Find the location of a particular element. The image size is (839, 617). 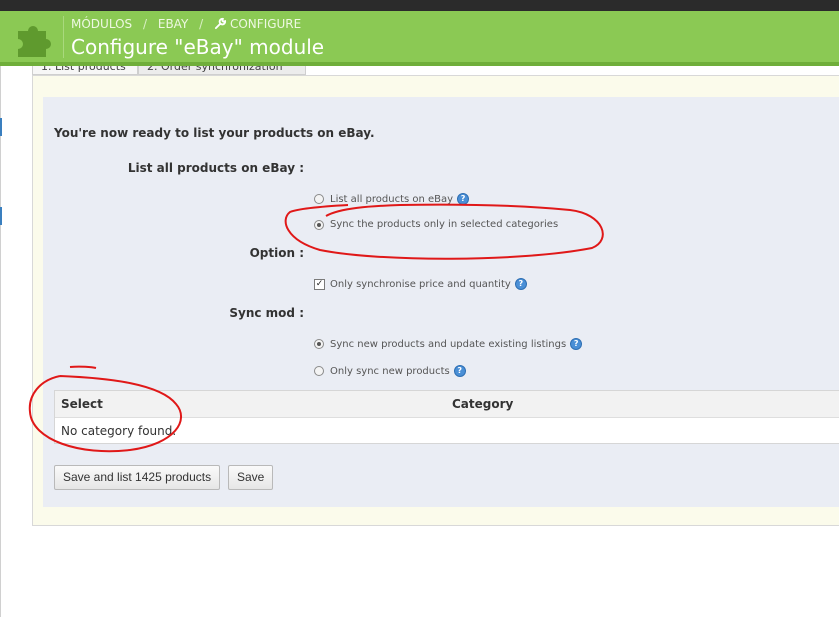

breadcrumb-ebay: EBAY is located at coordinates (173, 24).